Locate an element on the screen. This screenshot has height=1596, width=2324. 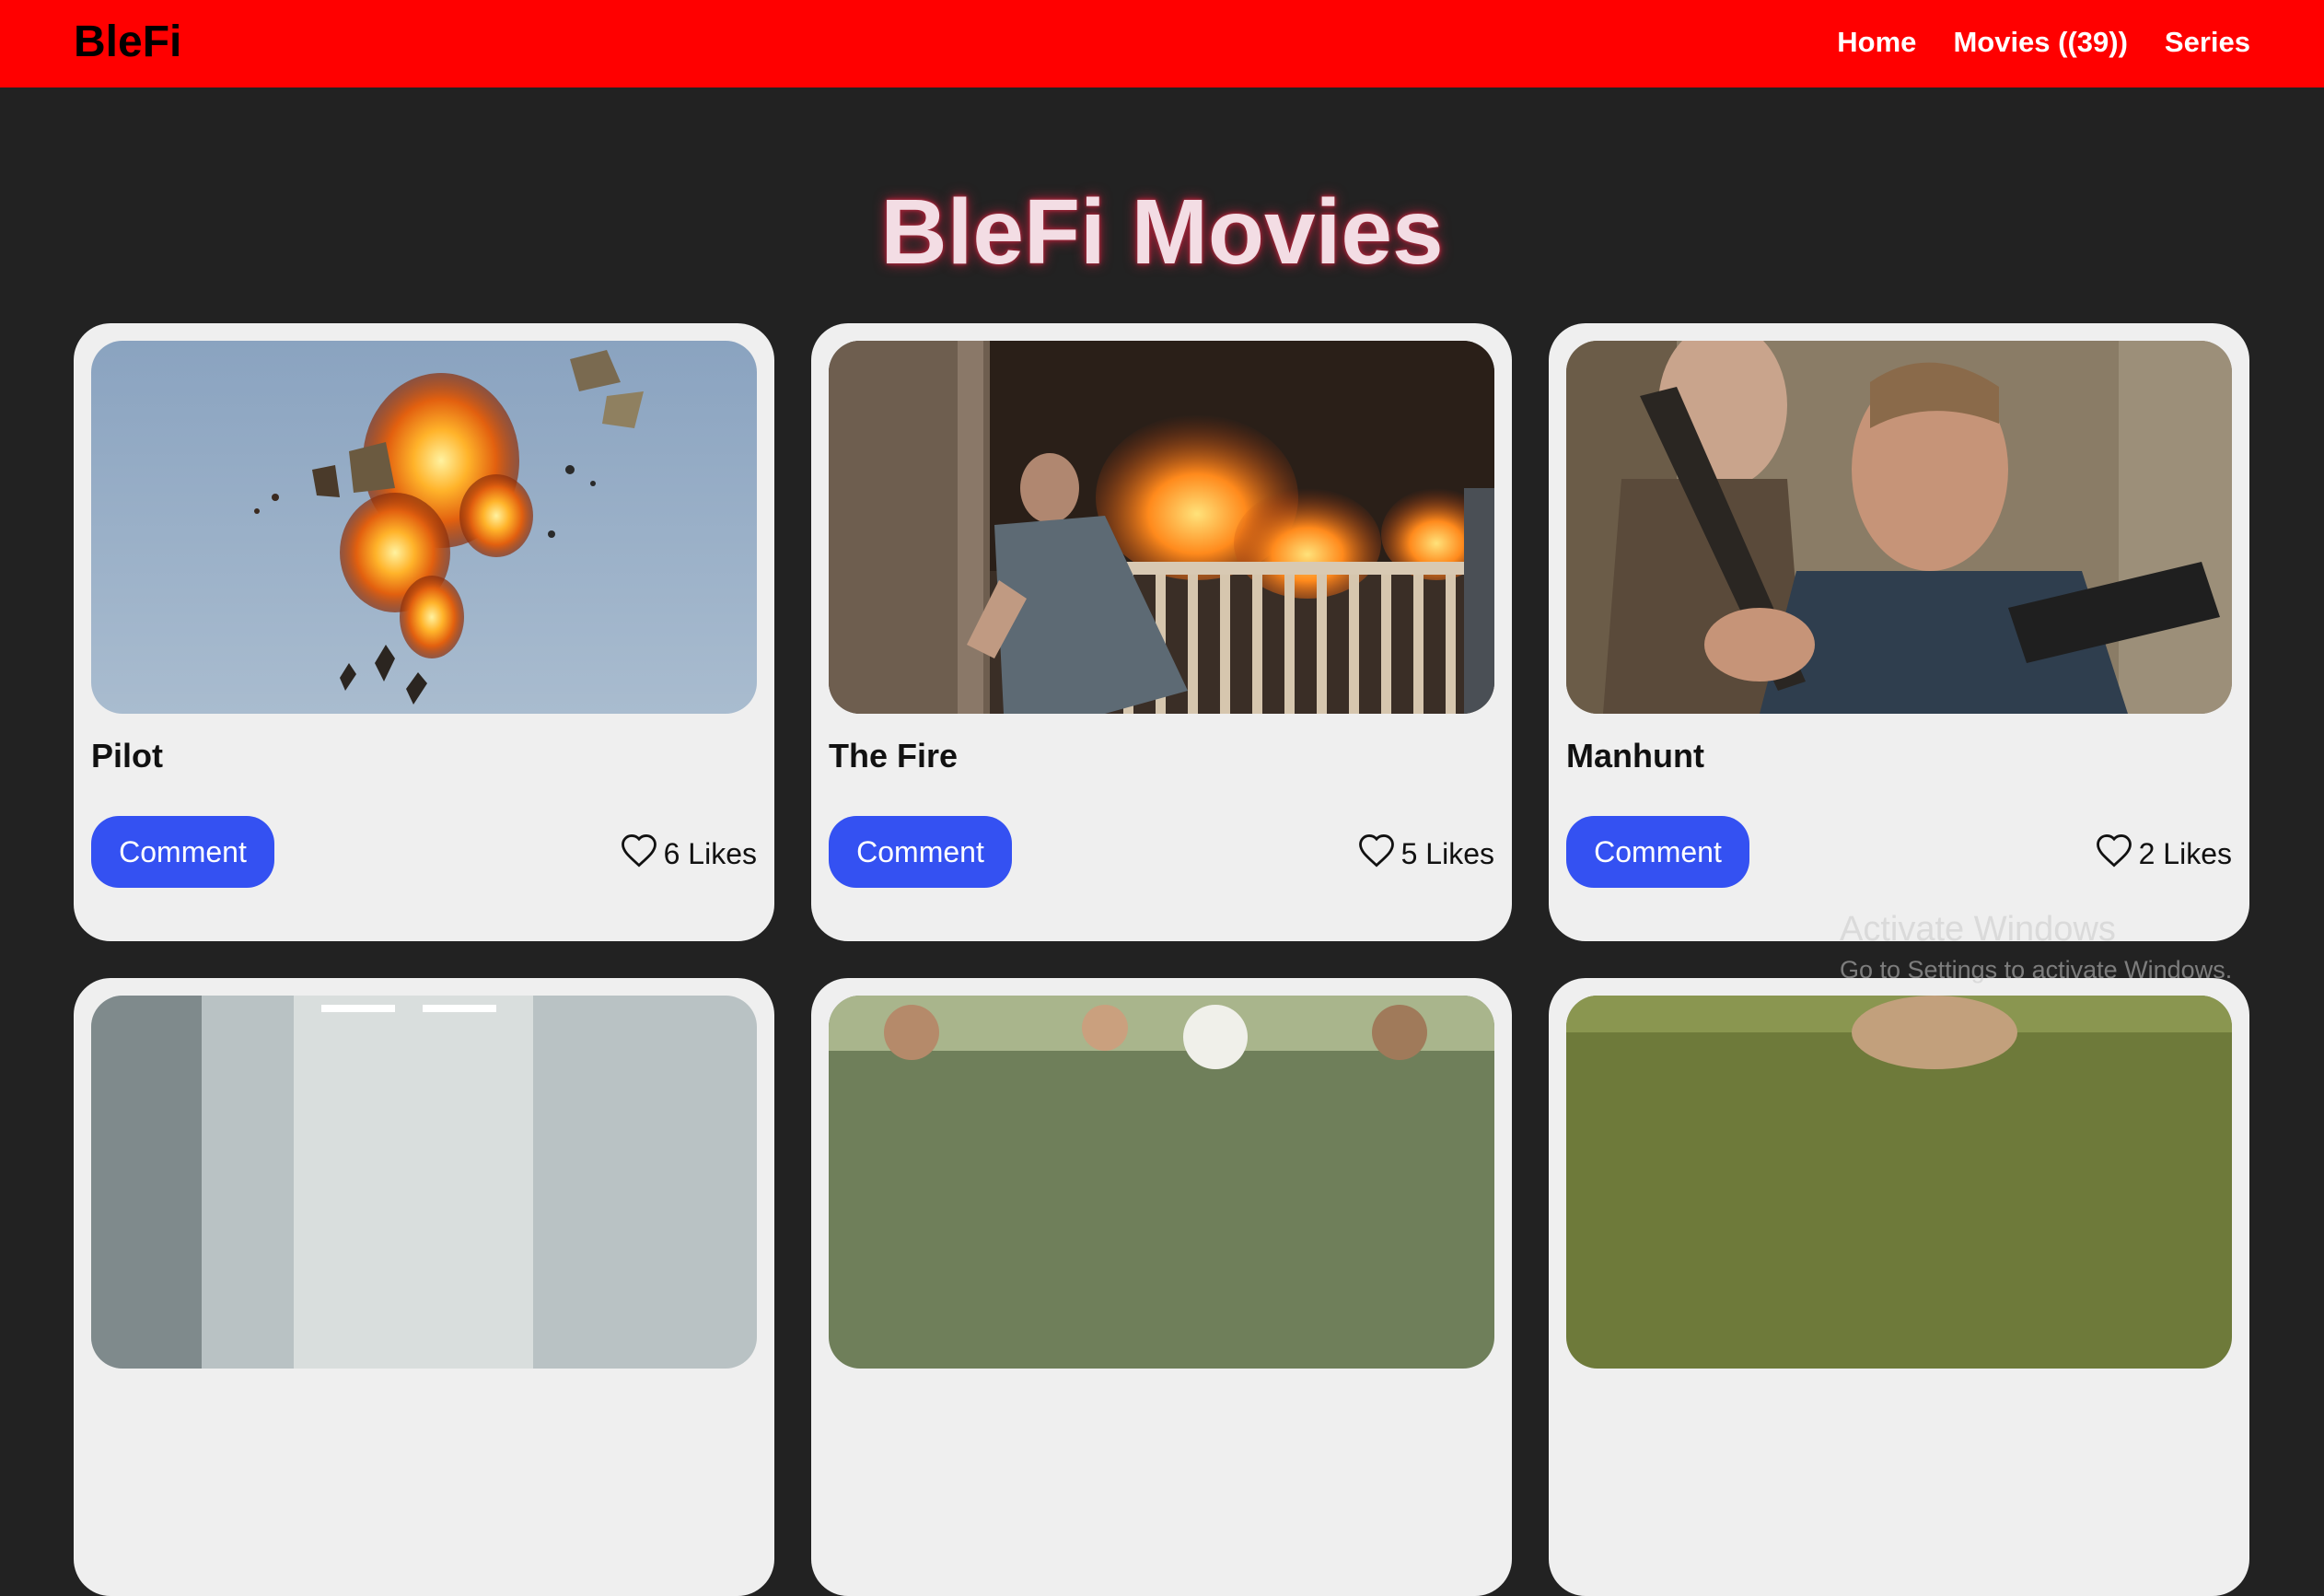
like-count: 2 Likes is located at coordinates (2185, 854).